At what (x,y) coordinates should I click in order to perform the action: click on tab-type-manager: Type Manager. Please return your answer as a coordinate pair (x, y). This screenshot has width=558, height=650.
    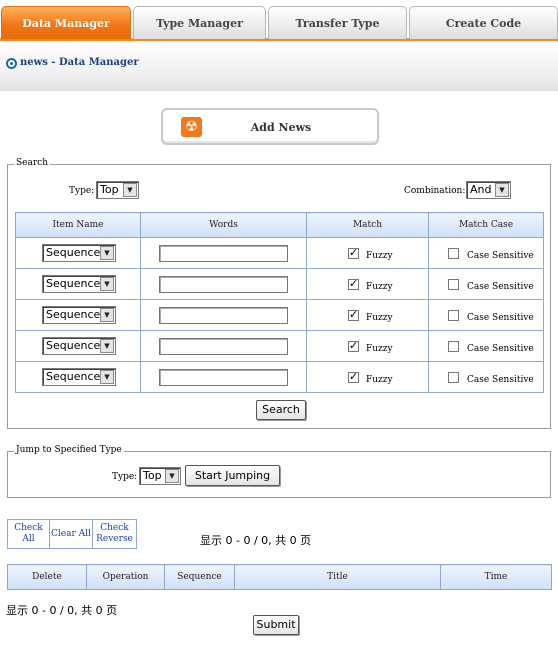
    Looking at the image, I should click on (199, 22).